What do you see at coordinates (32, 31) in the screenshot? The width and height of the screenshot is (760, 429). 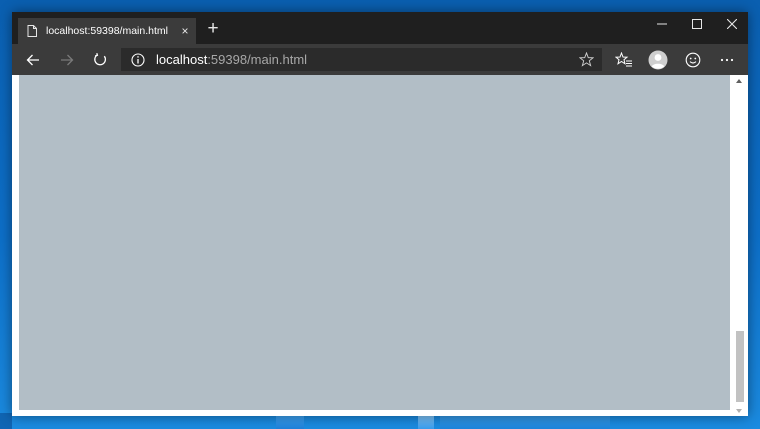 I see `page-icon` at bounding box center [32, 31].